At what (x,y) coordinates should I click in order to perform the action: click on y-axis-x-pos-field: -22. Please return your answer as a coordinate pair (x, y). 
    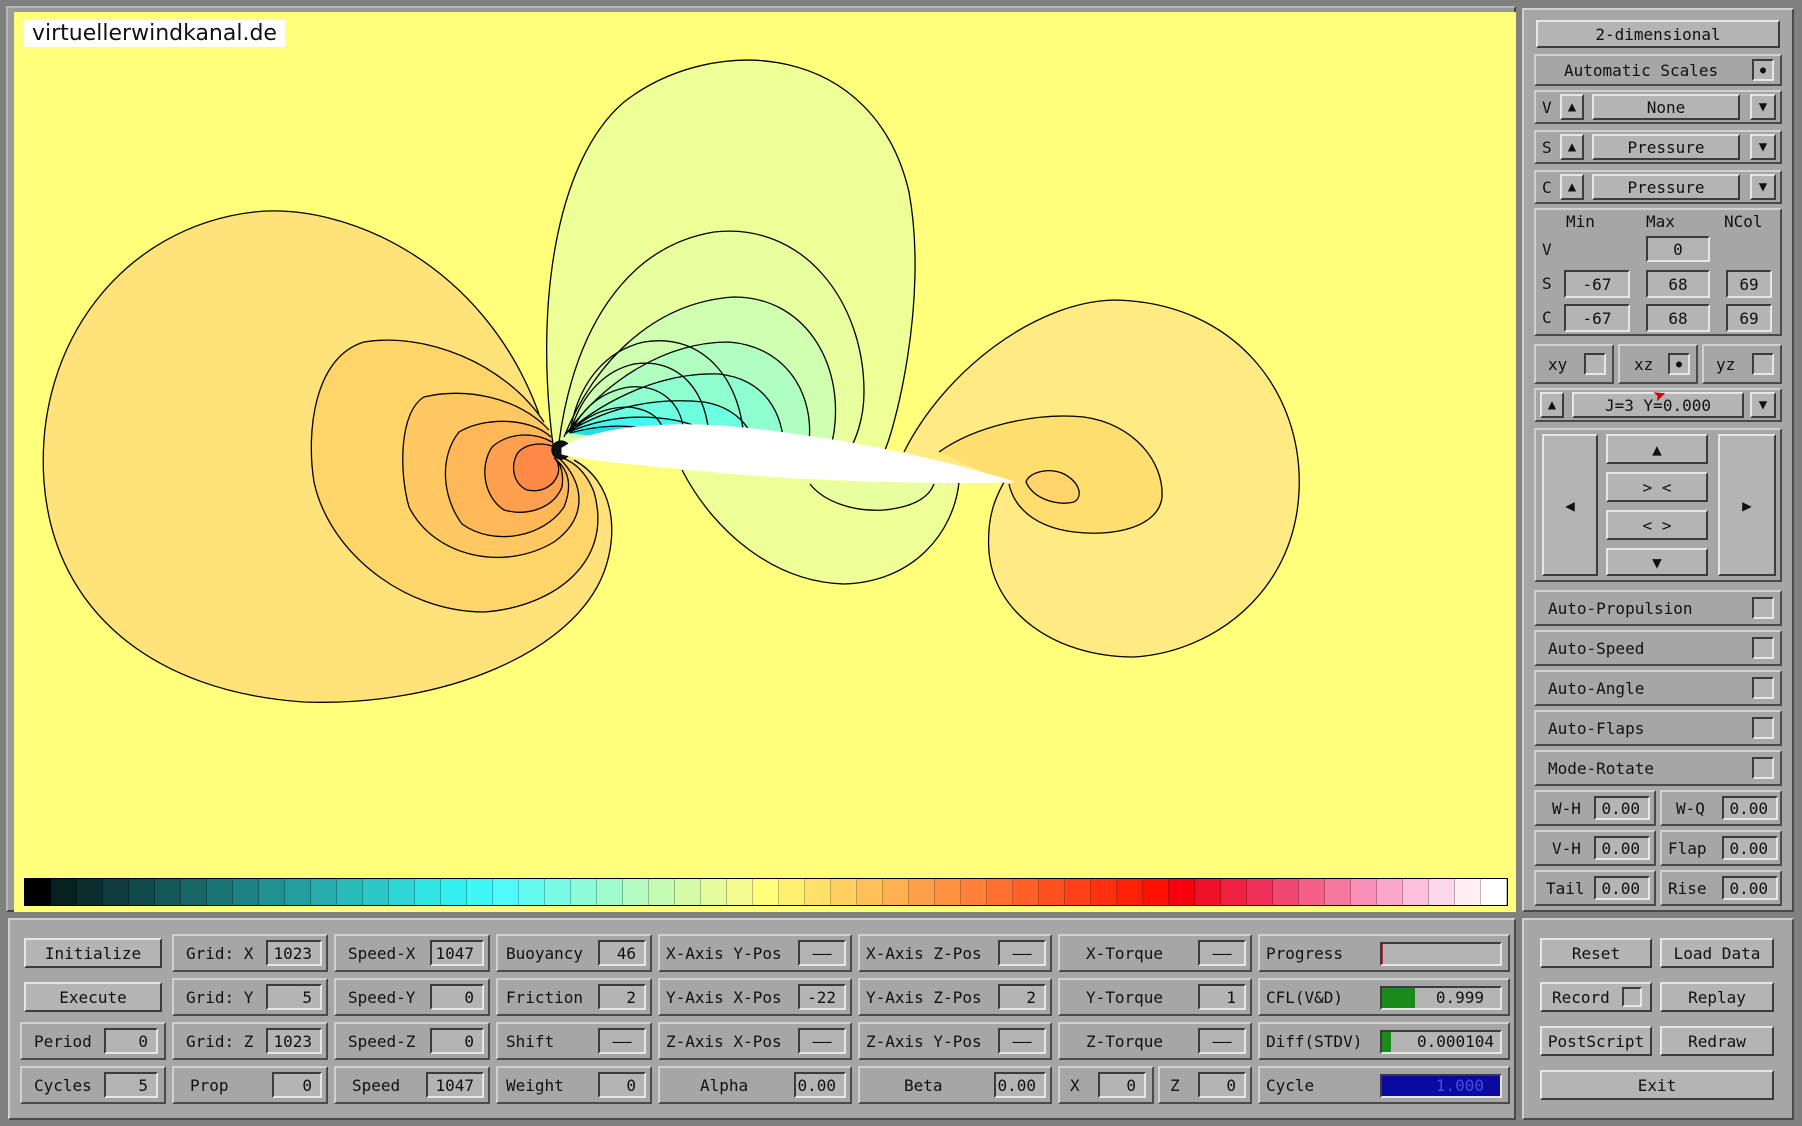
    Looking at the image, I should click on (822, 997).